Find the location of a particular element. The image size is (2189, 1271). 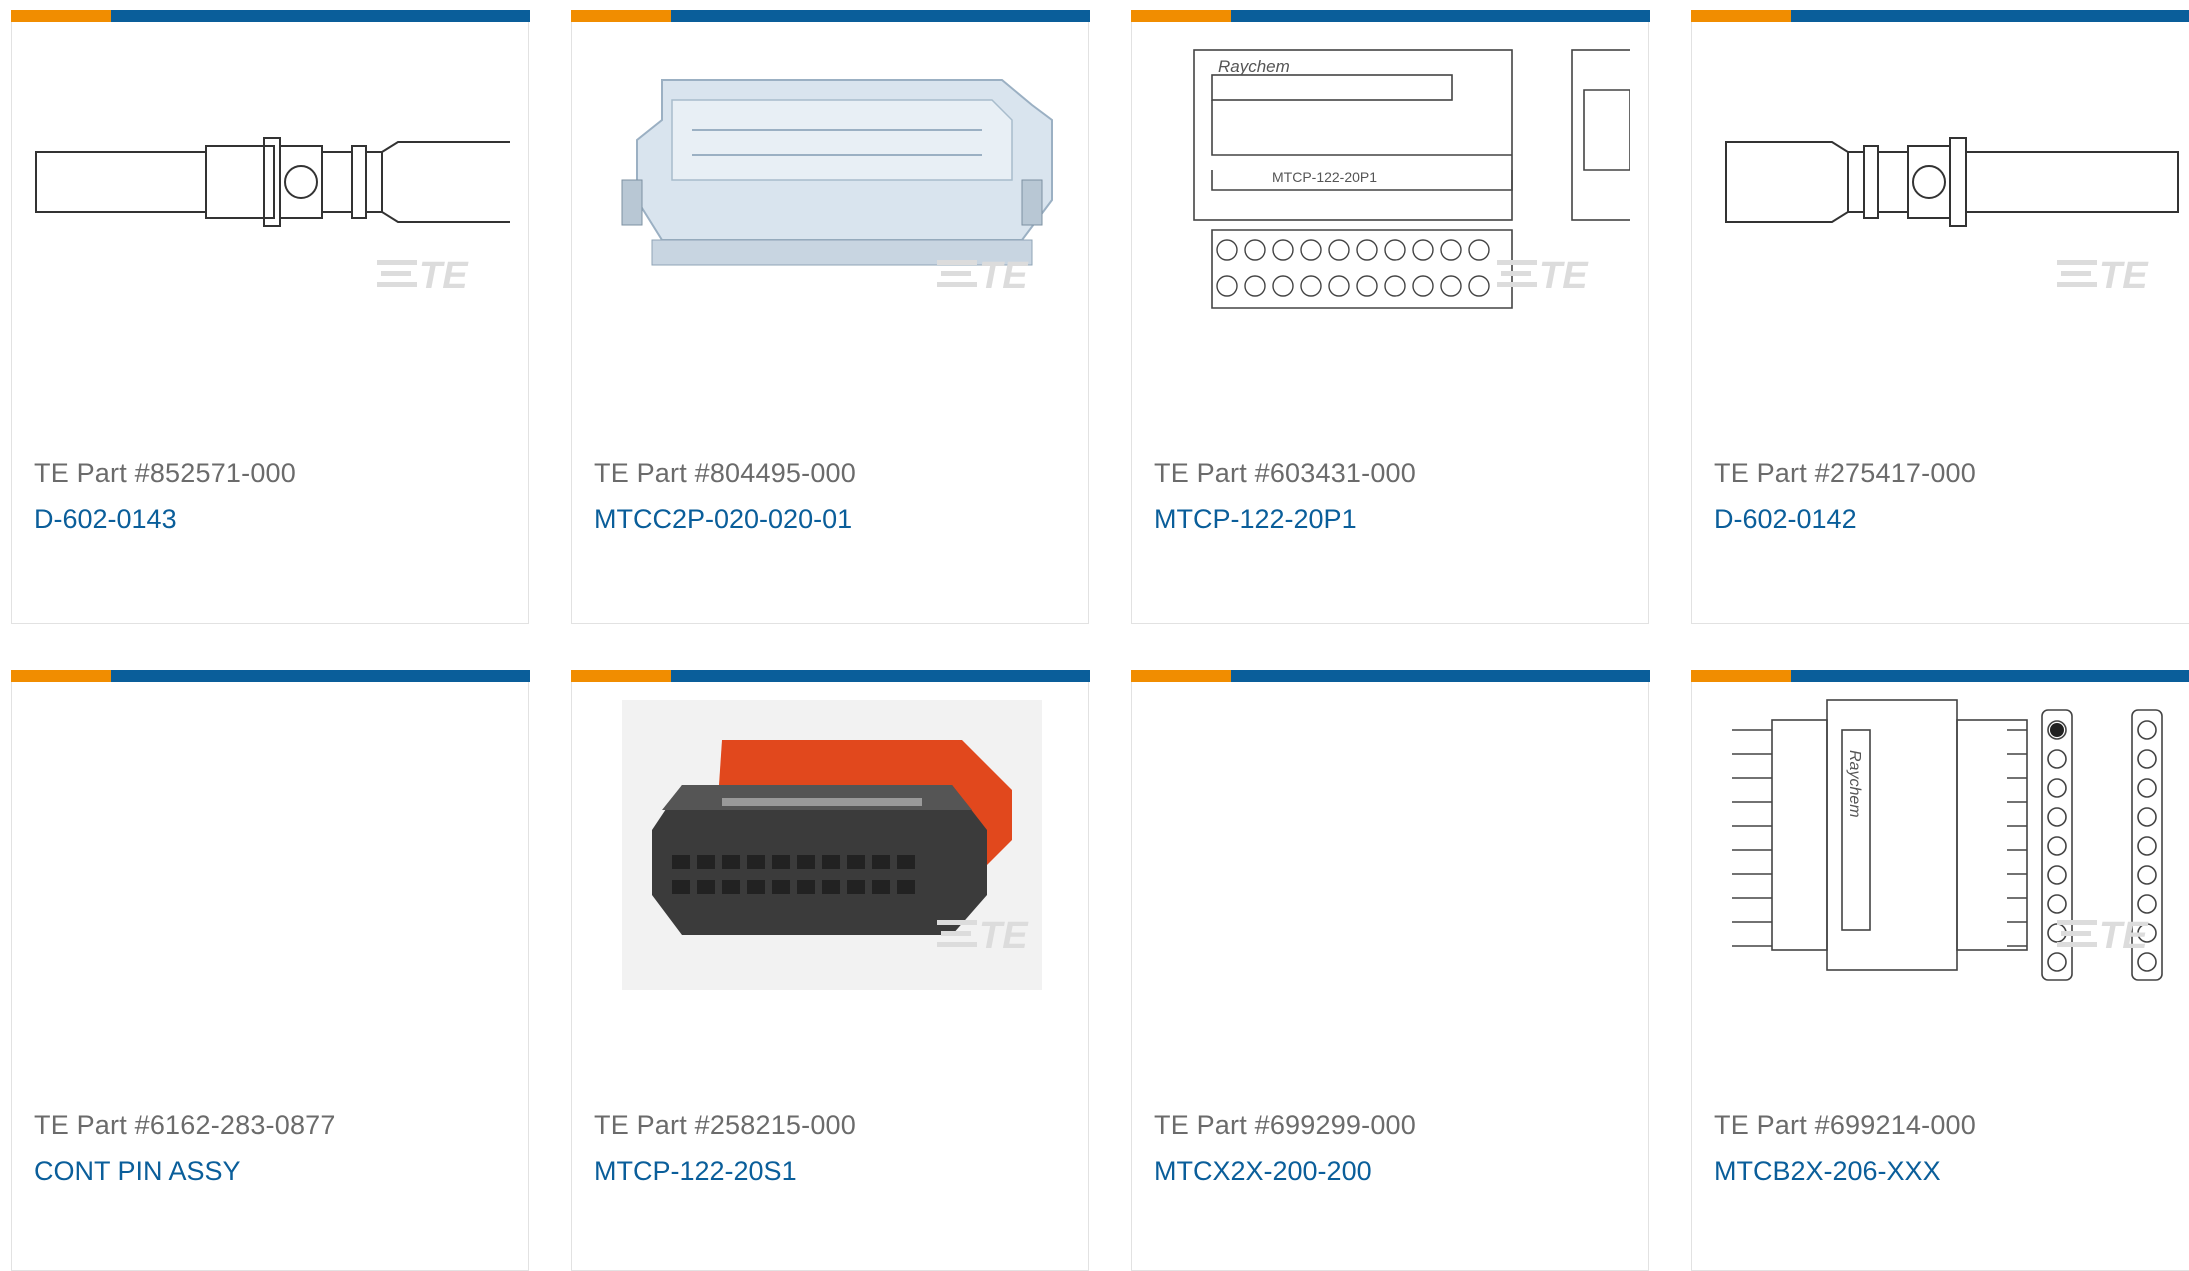

product-image-connector-cover: TE is located at coordinates (837, 188).